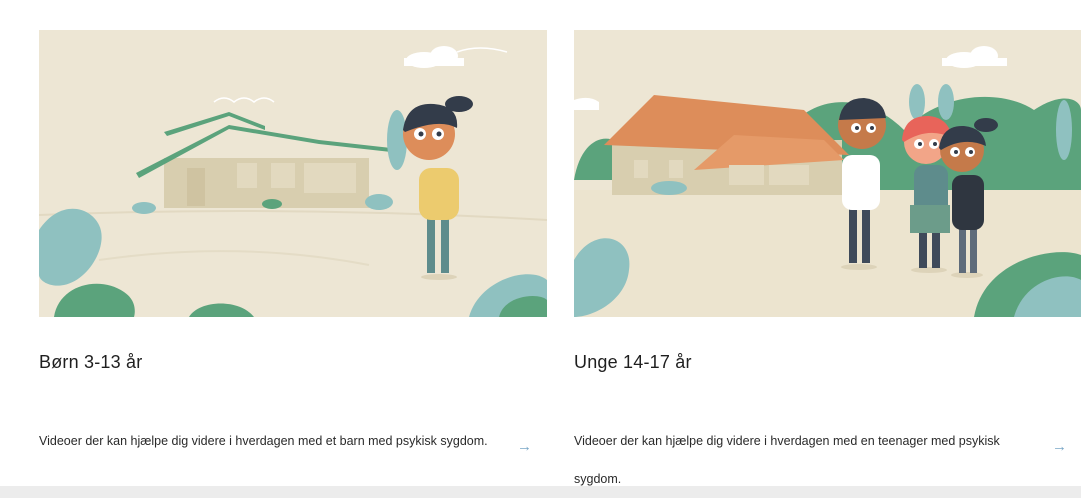  Describe the element at coordinates (90, 362) in the screenshot. I see `card-title: Børn 3-13 år` at that location.